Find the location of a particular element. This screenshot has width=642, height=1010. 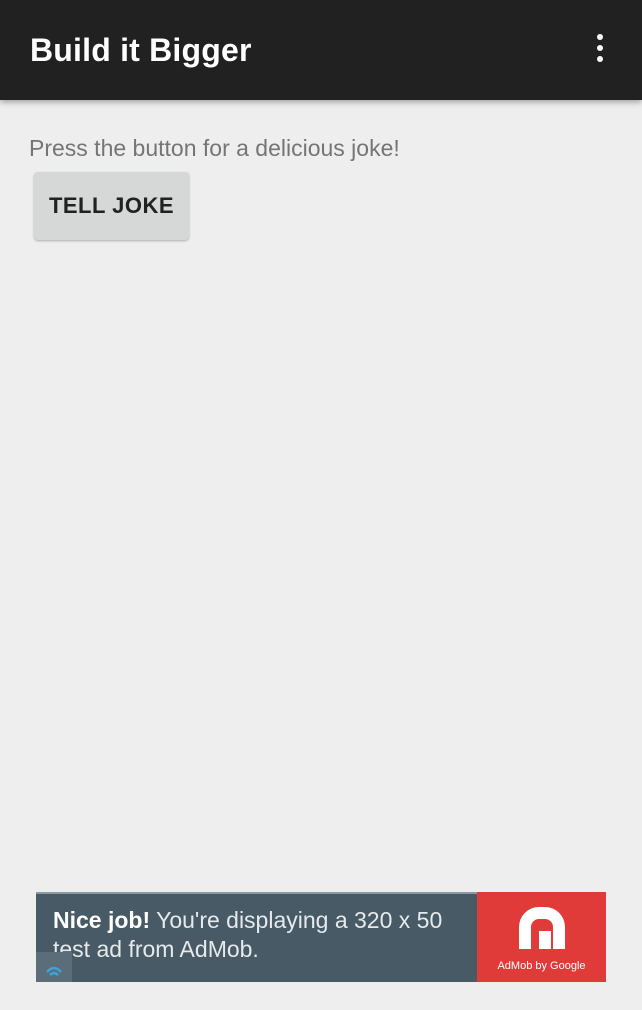

app-title: Build it Bigger is located at coordinates (141, 50).